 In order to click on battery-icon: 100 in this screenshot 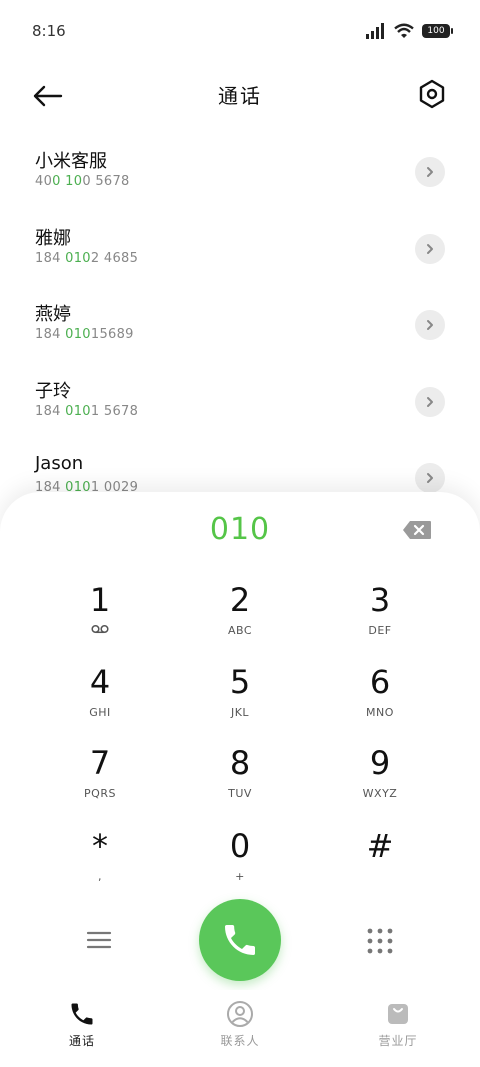, I will do `click(437, 31)`.